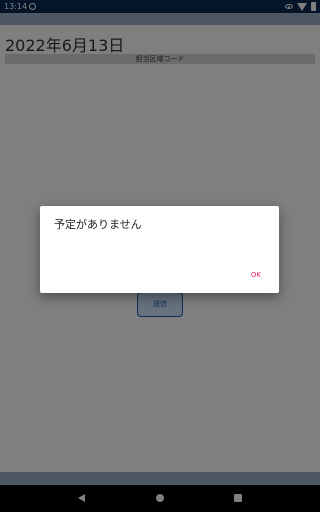  I want to click on ok-button: OK, so click(256, 275).